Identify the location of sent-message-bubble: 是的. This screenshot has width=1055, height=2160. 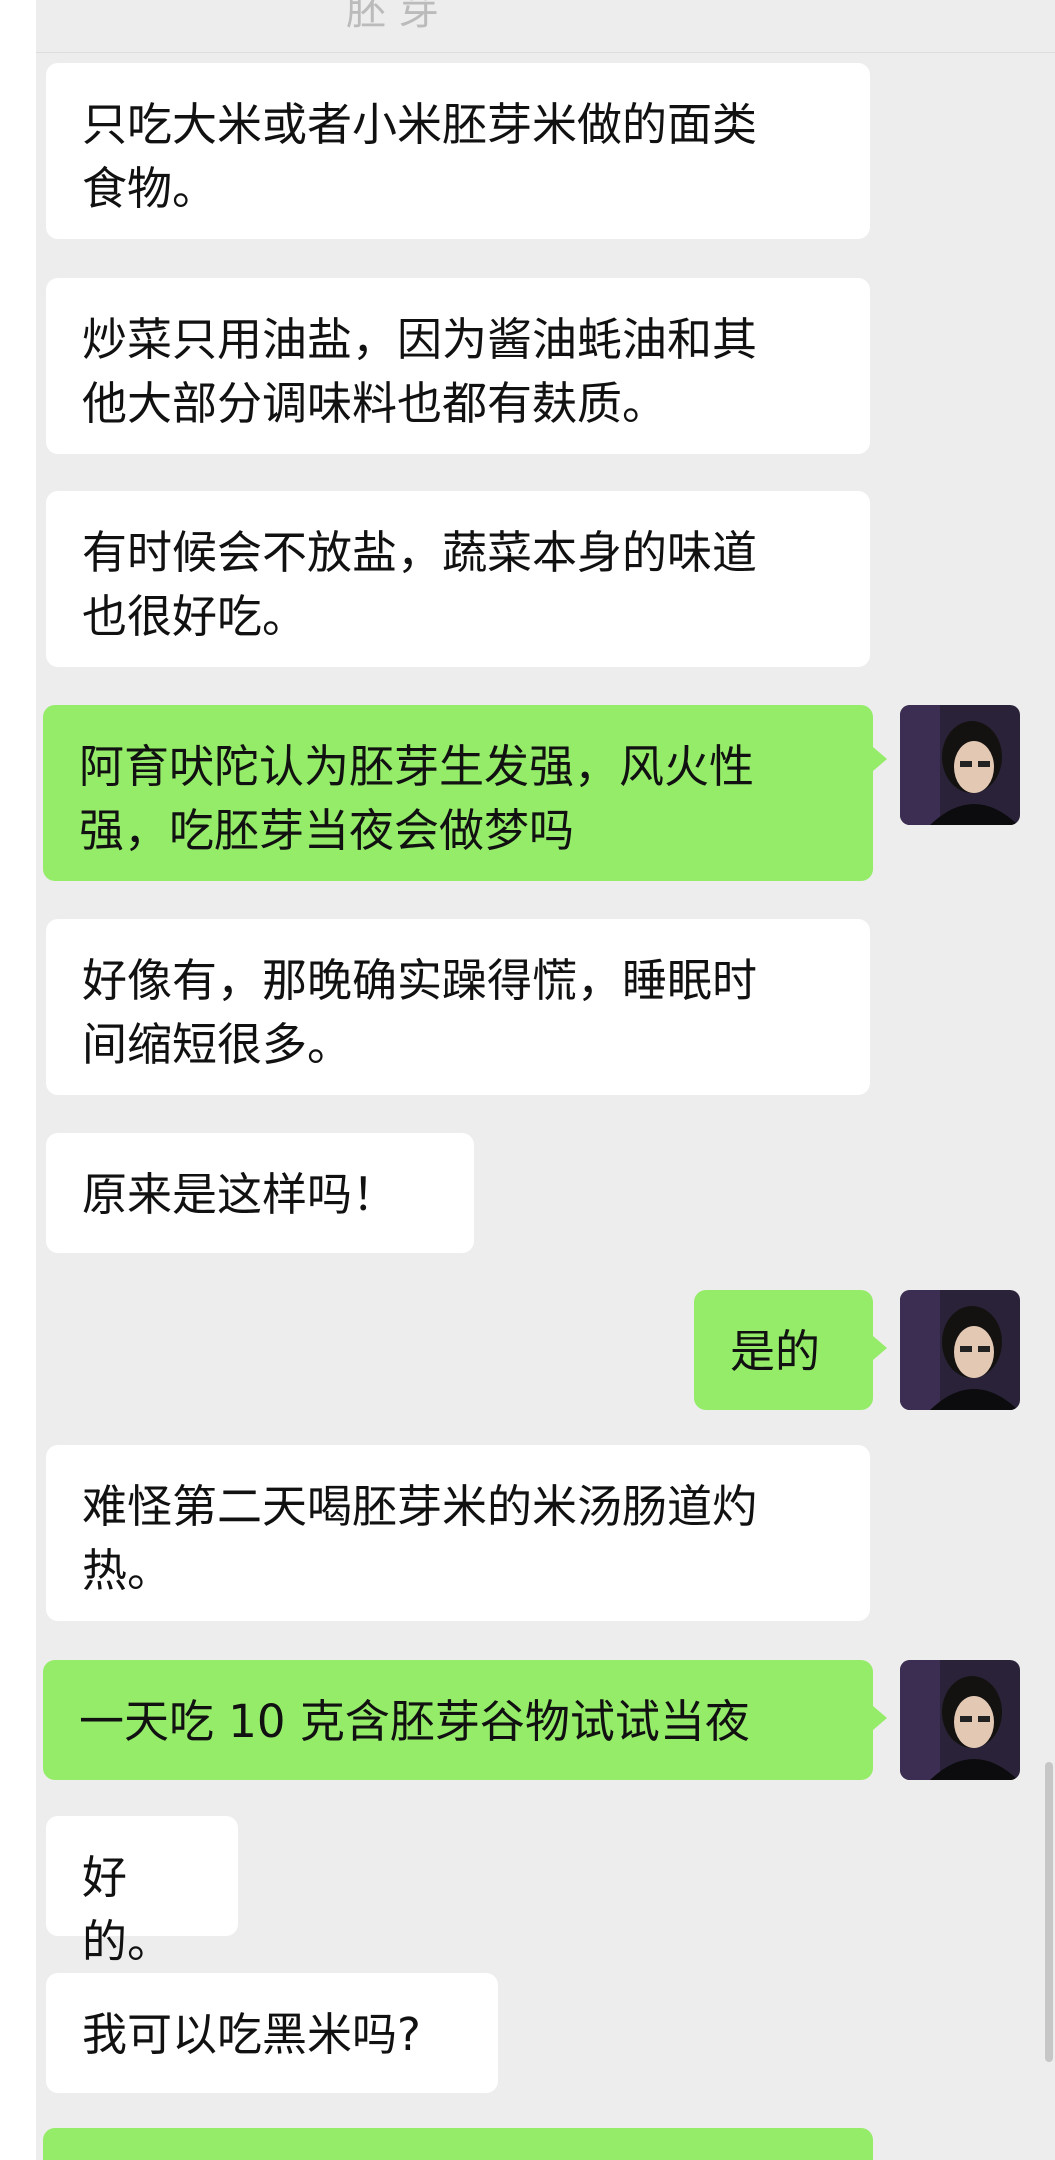
(783, 1350).